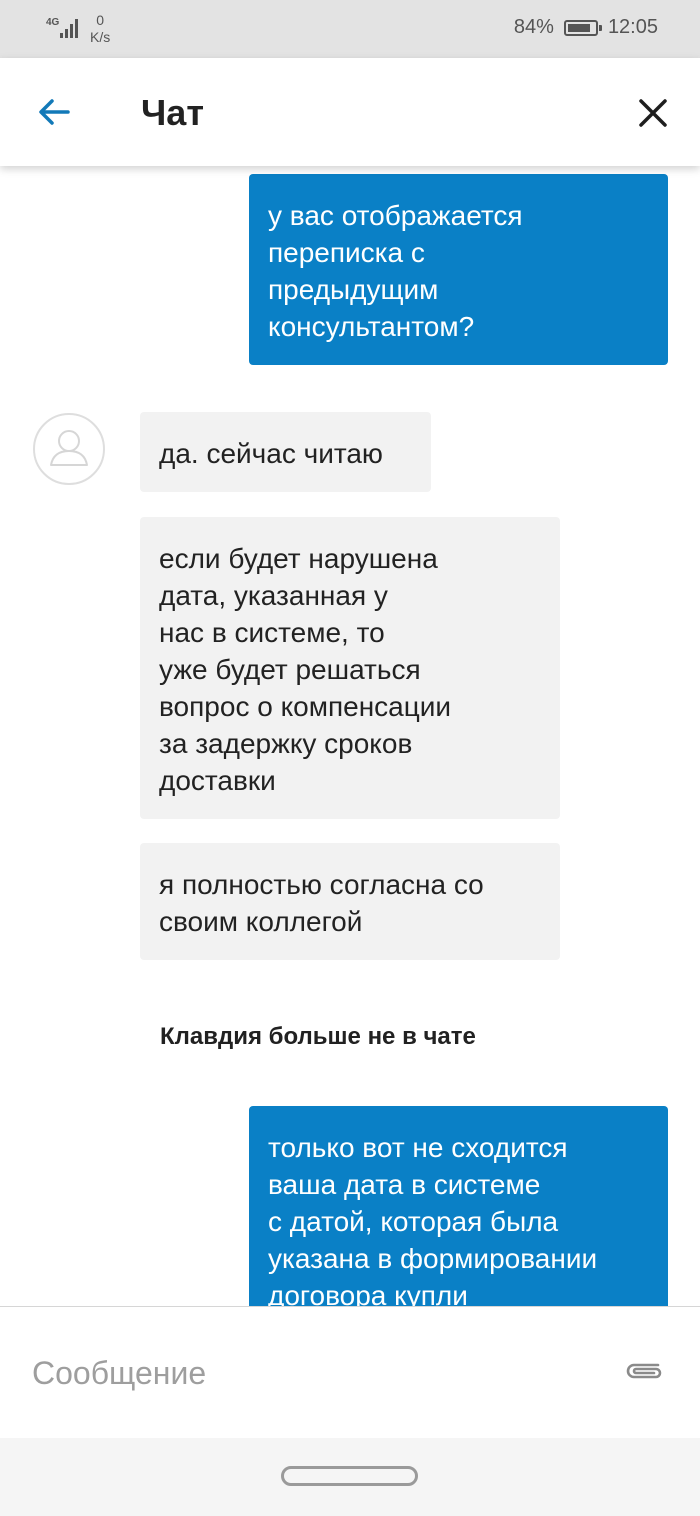 The height and width of the screenshot is (1516, 700). I want to click on page-title: Чат, so click(172, 112).